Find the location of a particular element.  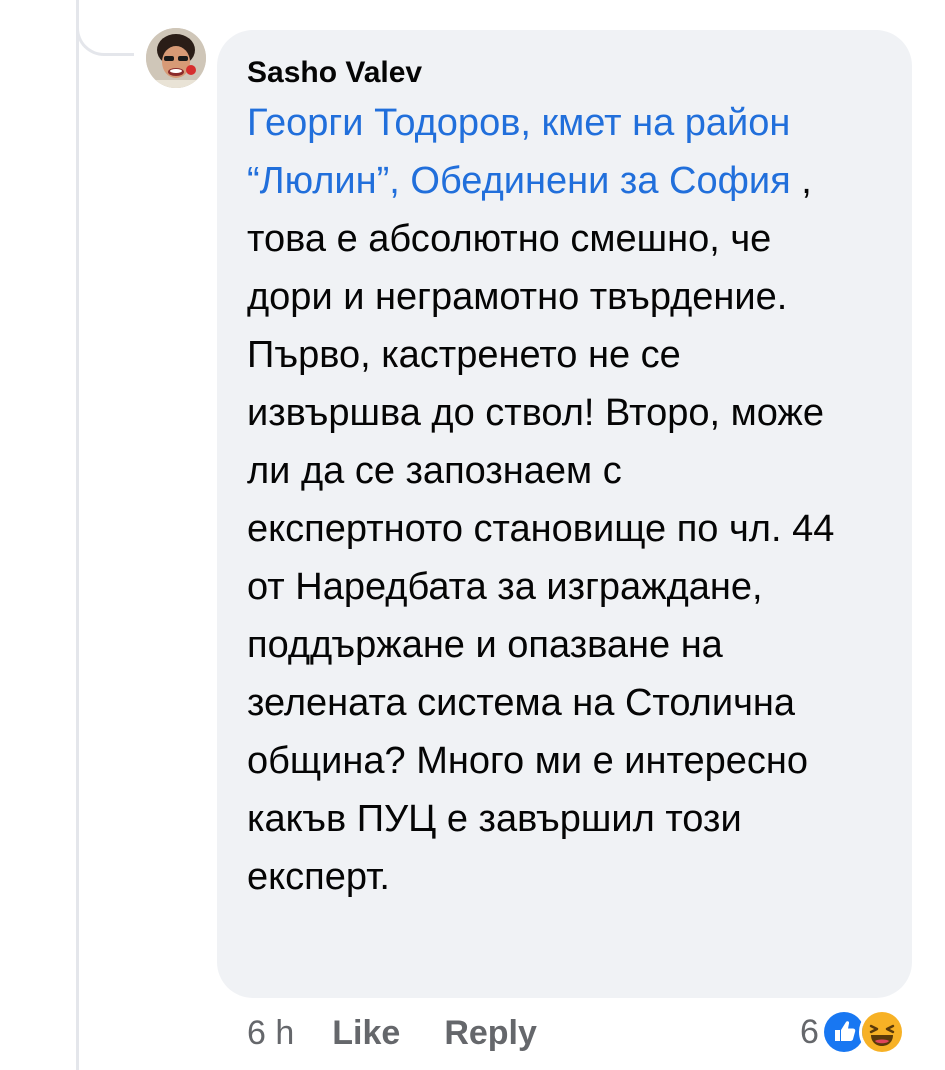

reply-button: Reply is located at coordinates (490, 1033).